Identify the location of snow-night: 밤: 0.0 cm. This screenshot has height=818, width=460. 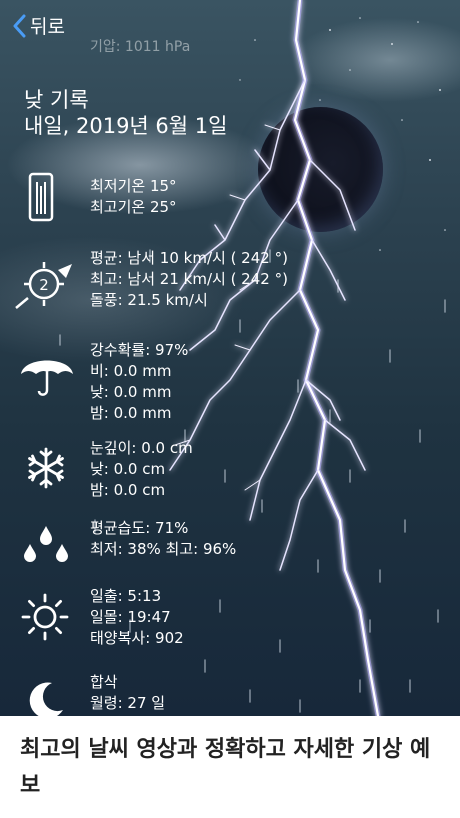
(128, 490).